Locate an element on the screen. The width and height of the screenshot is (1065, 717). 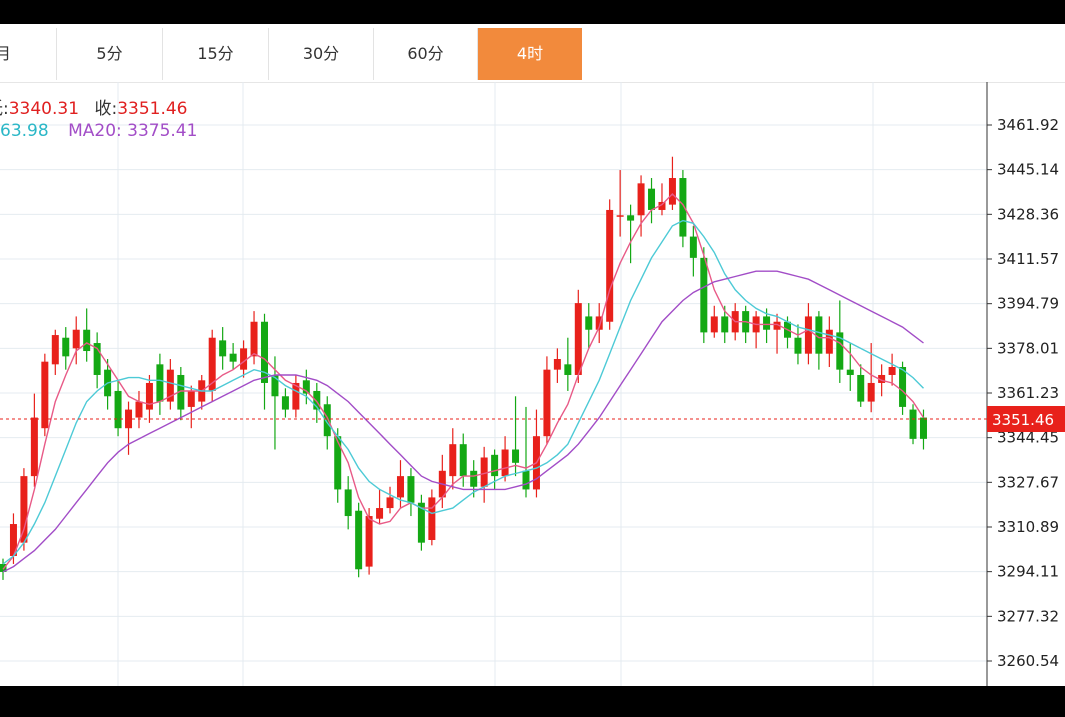
ohlc-readout: 低:3340.31 收:3351.46 is located at coordinates (94, 106).